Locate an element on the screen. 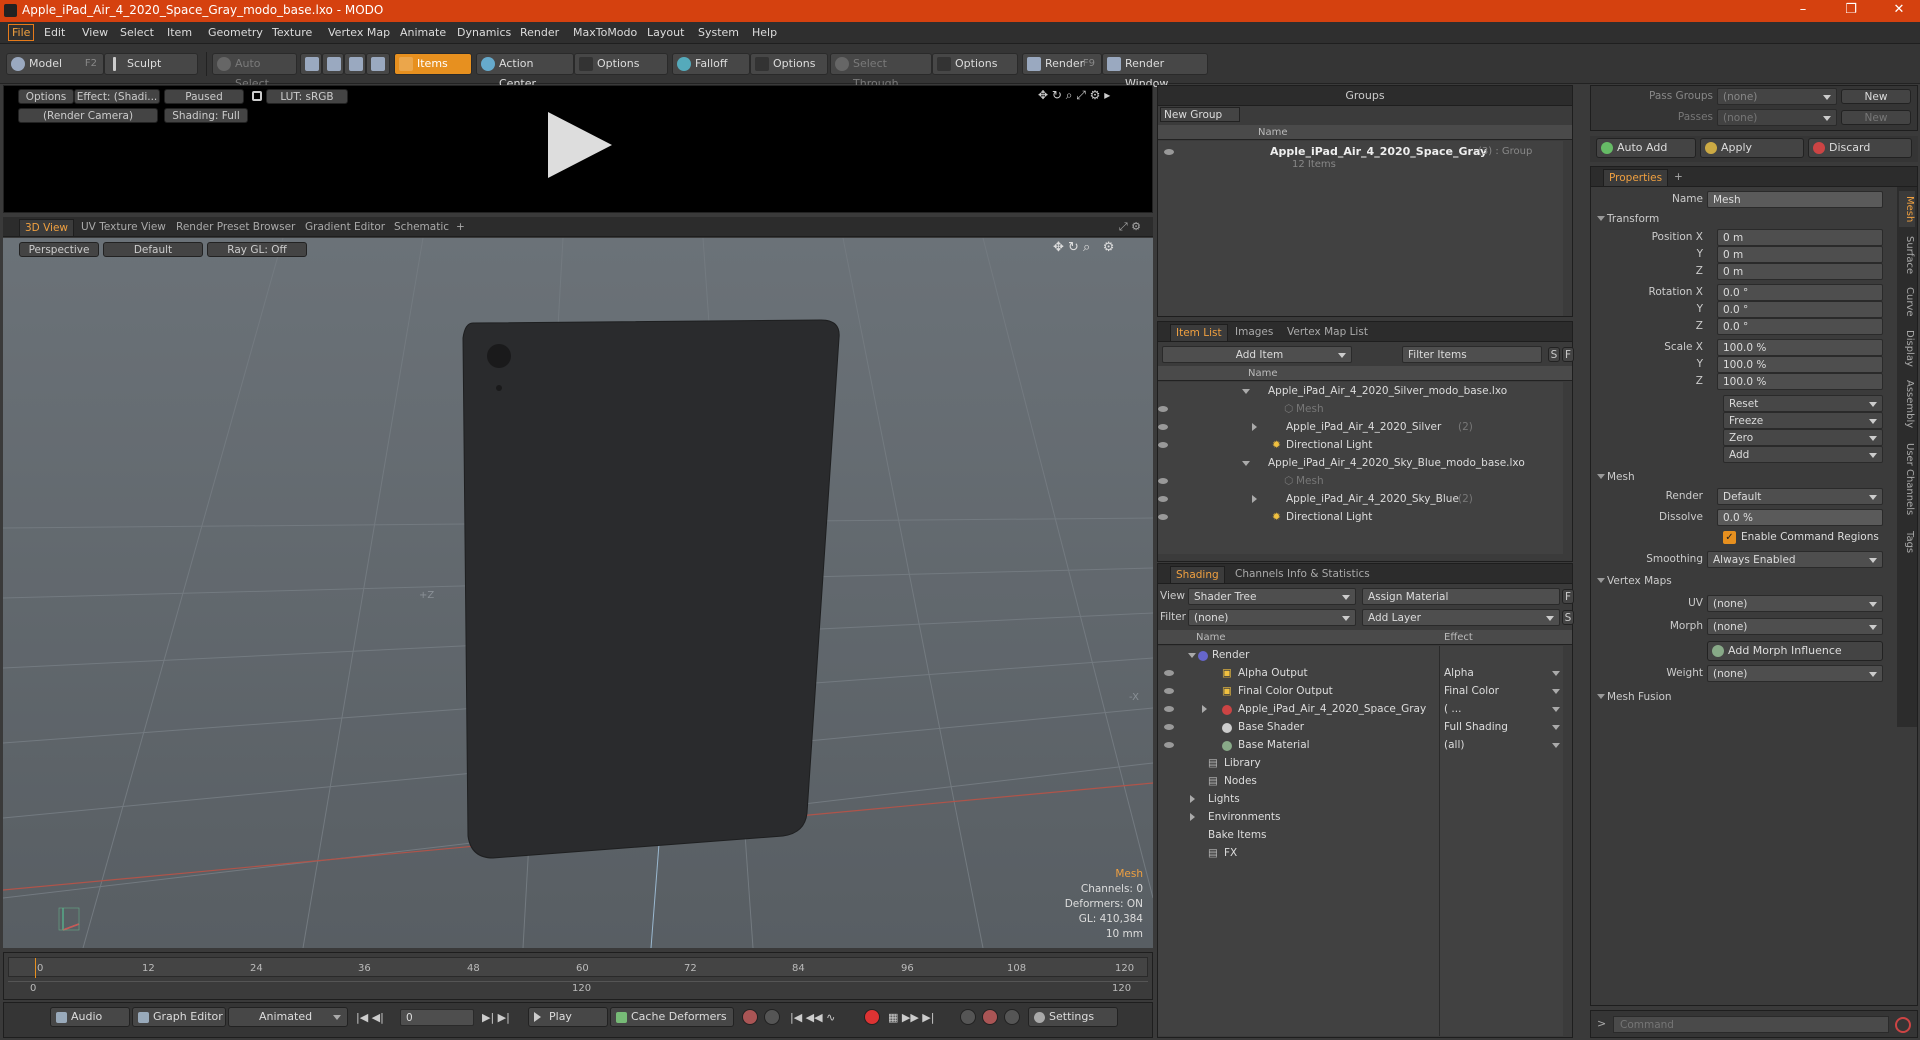  shading-f-button: F is located at coordinates (1568, 596).